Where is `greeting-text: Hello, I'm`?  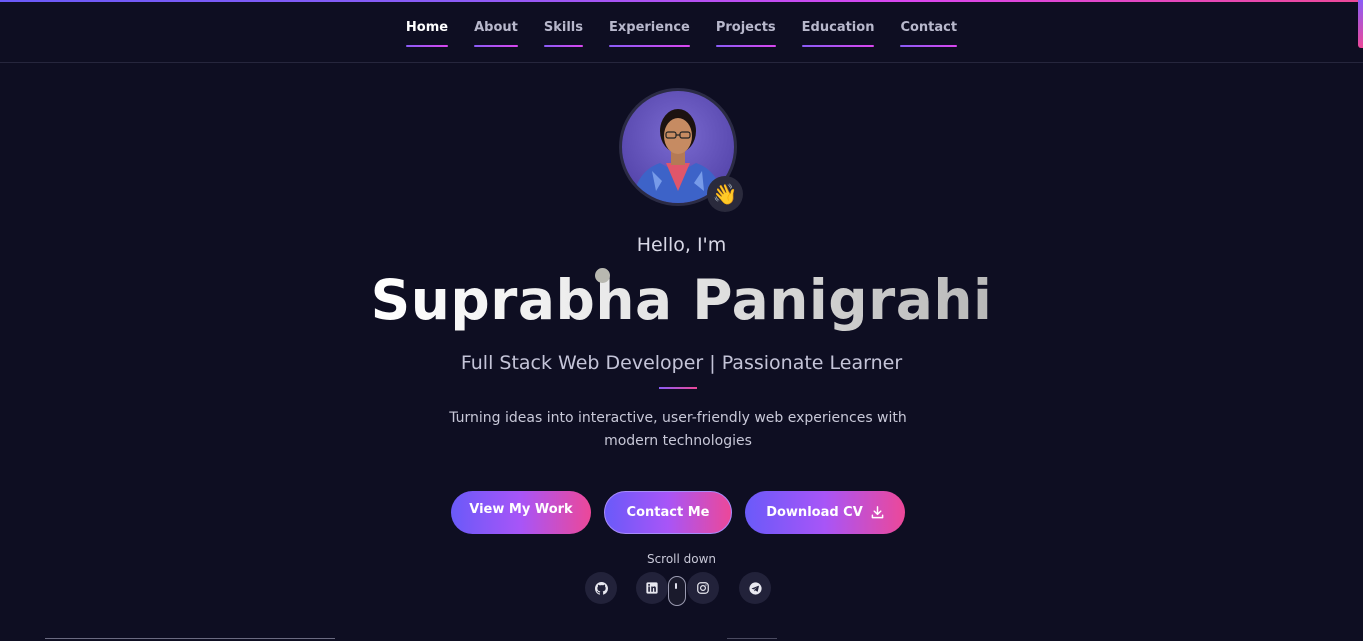
greeting-text: Hello, I'm is located at coordinates (681, 245).